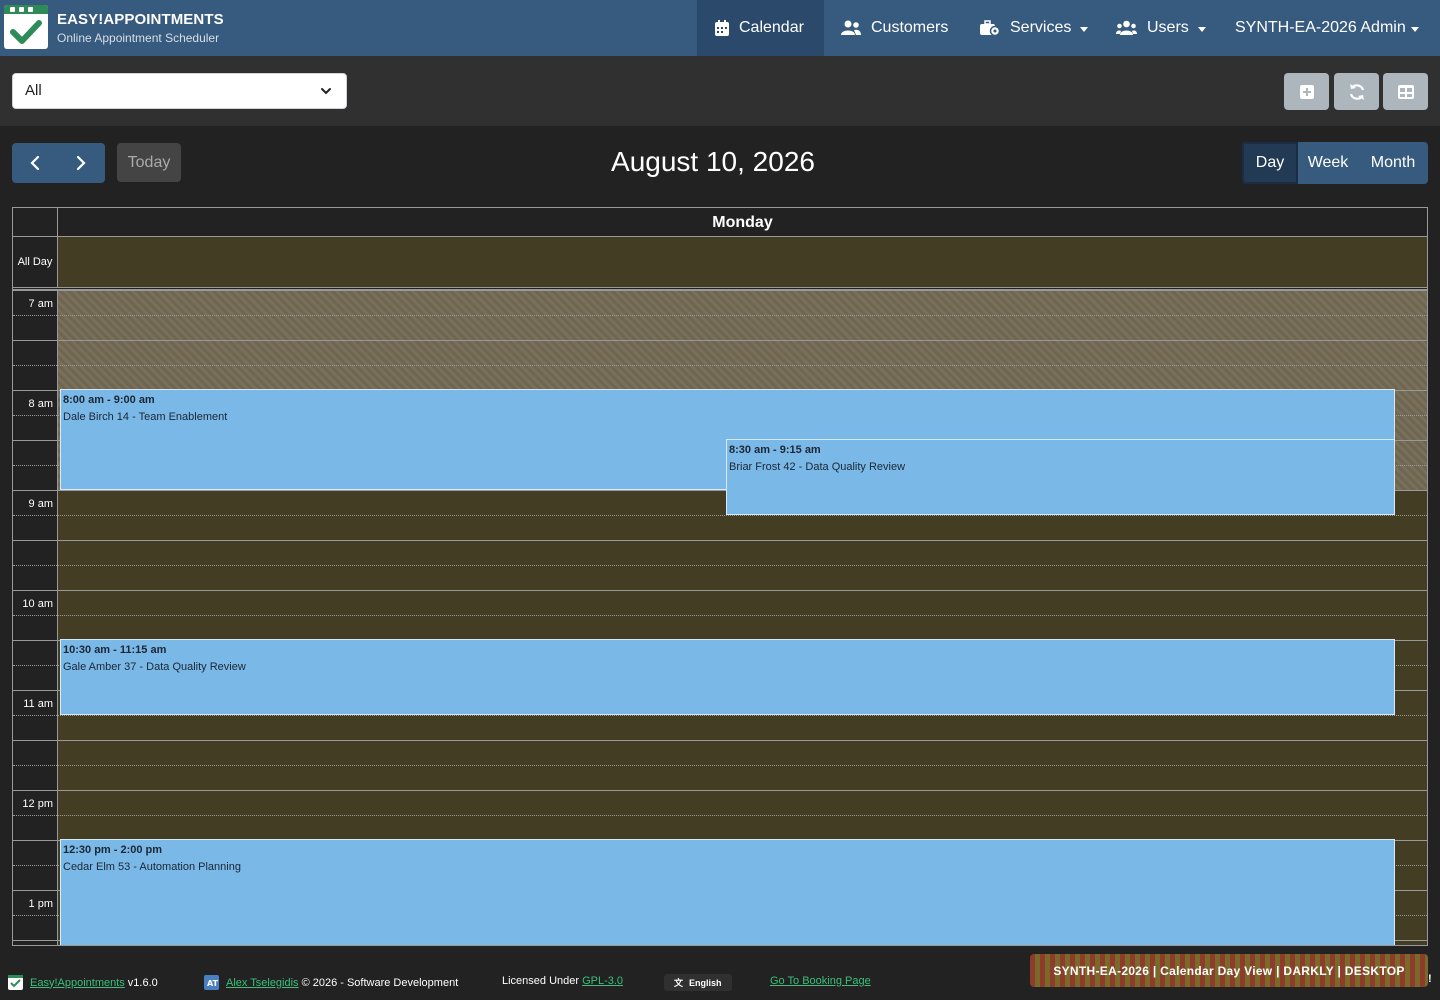 Image resolution: width=1440 pixels, height=1000 pixels. I want to click on today-button: Today, so click(149, 162).